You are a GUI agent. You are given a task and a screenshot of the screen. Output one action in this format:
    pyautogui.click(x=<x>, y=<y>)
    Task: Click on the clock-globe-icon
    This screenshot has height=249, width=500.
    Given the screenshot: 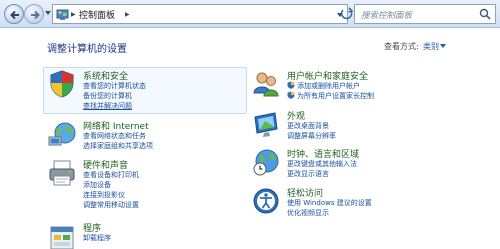 What is the action you would take?
    pyautogui.click(x=266, y=162)
    